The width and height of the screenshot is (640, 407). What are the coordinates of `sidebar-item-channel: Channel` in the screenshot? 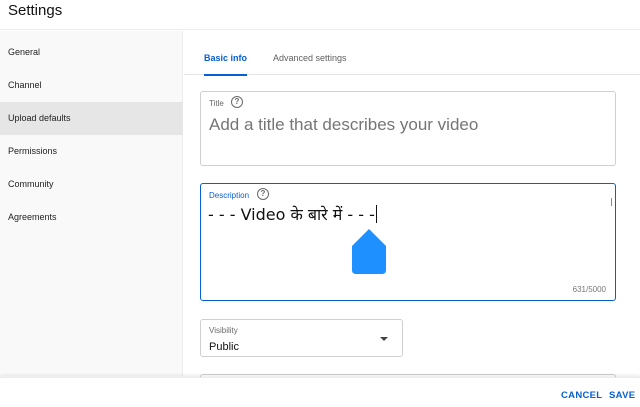 It's located at (91, 85).